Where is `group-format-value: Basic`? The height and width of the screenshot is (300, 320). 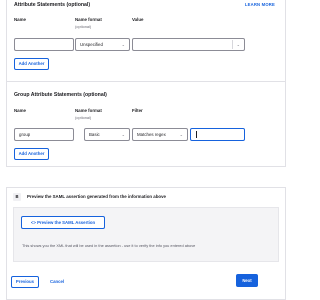
group-format-value: Basic is located at coordinates (94, 134).